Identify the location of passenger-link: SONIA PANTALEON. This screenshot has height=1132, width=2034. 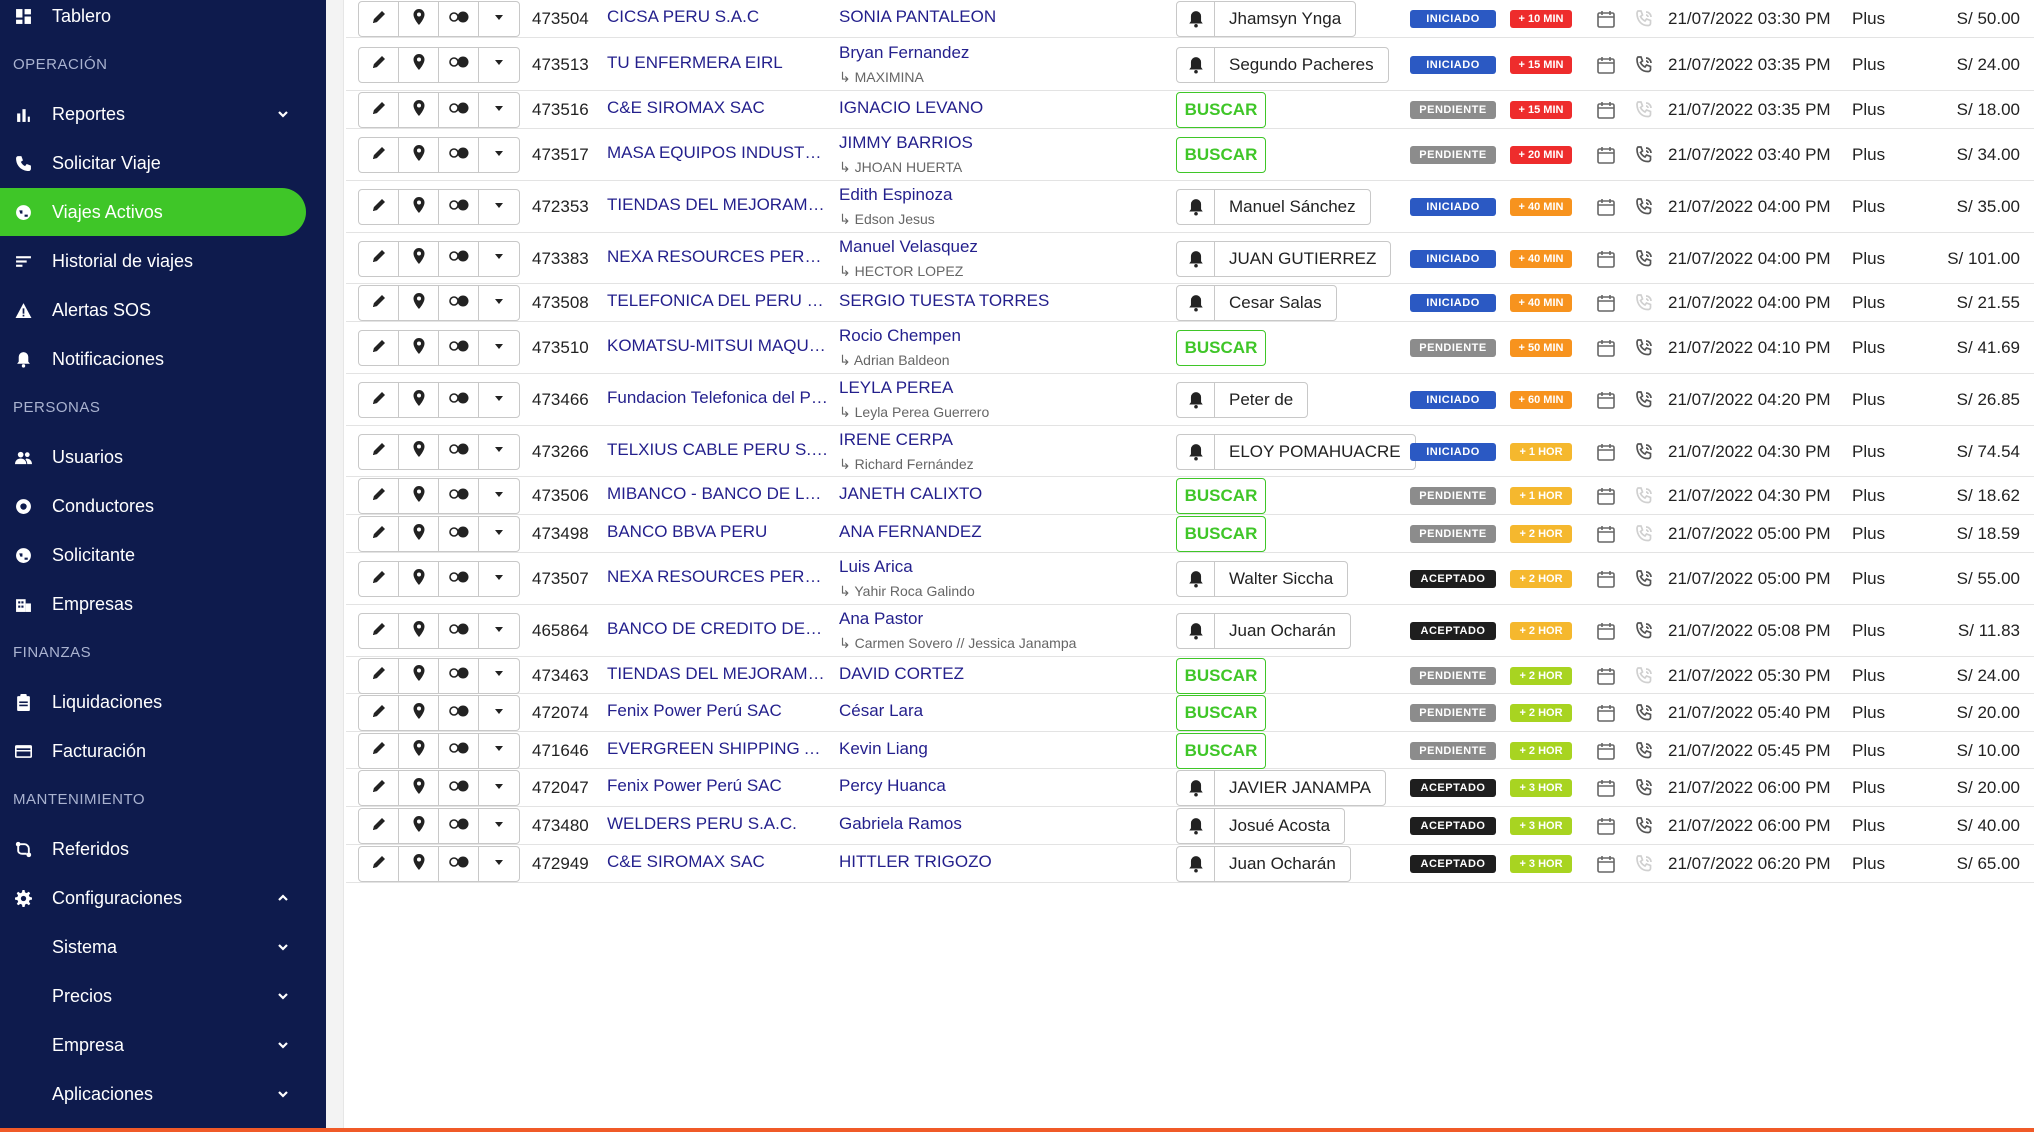
(917, 17).